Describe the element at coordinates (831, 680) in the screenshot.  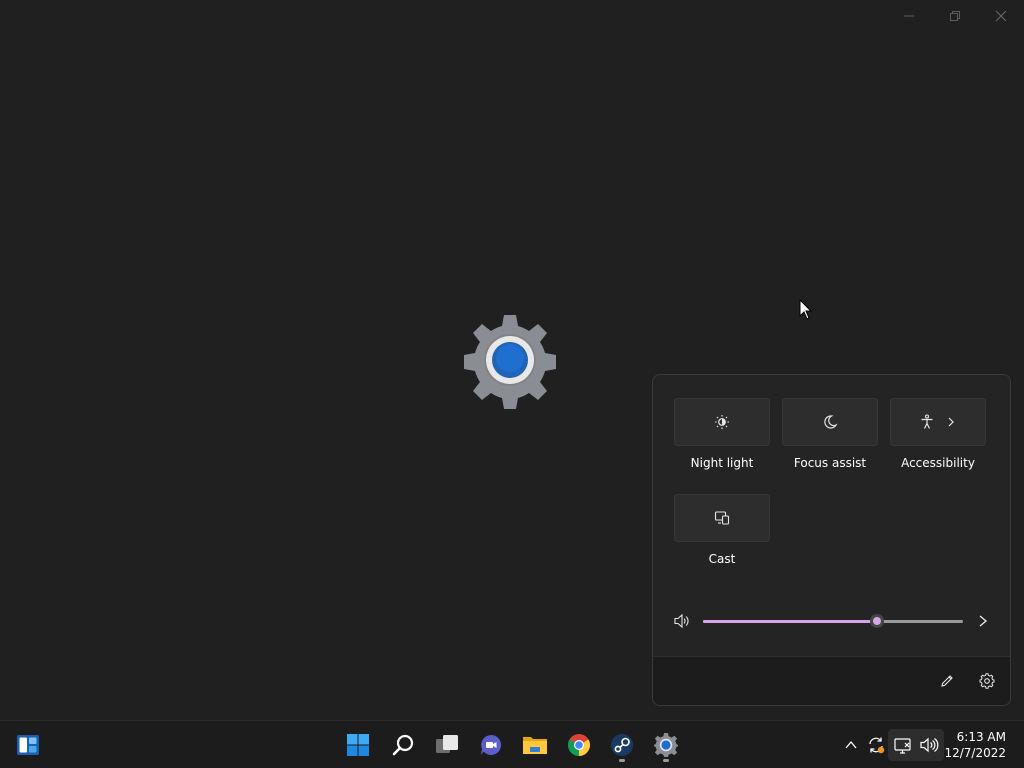
I see `quick-settings-footer` at that location.